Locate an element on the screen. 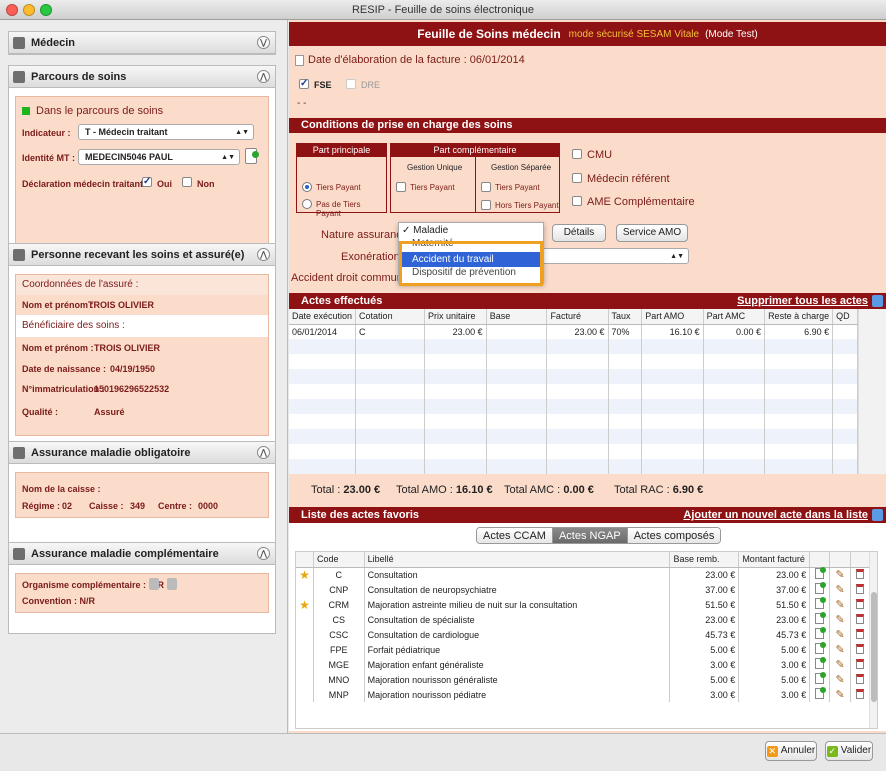  actes-col-header: Date exécution is located at coordinates (323, 317).